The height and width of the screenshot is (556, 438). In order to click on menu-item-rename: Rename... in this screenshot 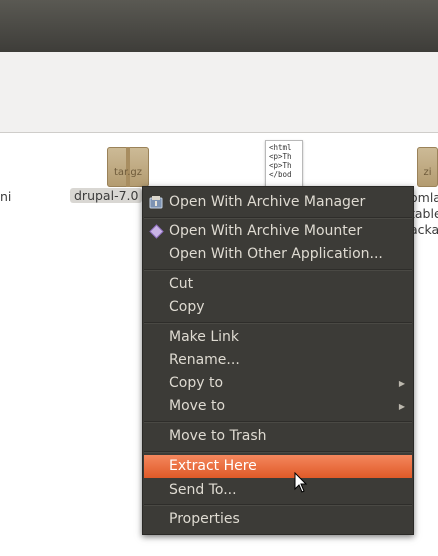, I will do `click(278, 360)`.